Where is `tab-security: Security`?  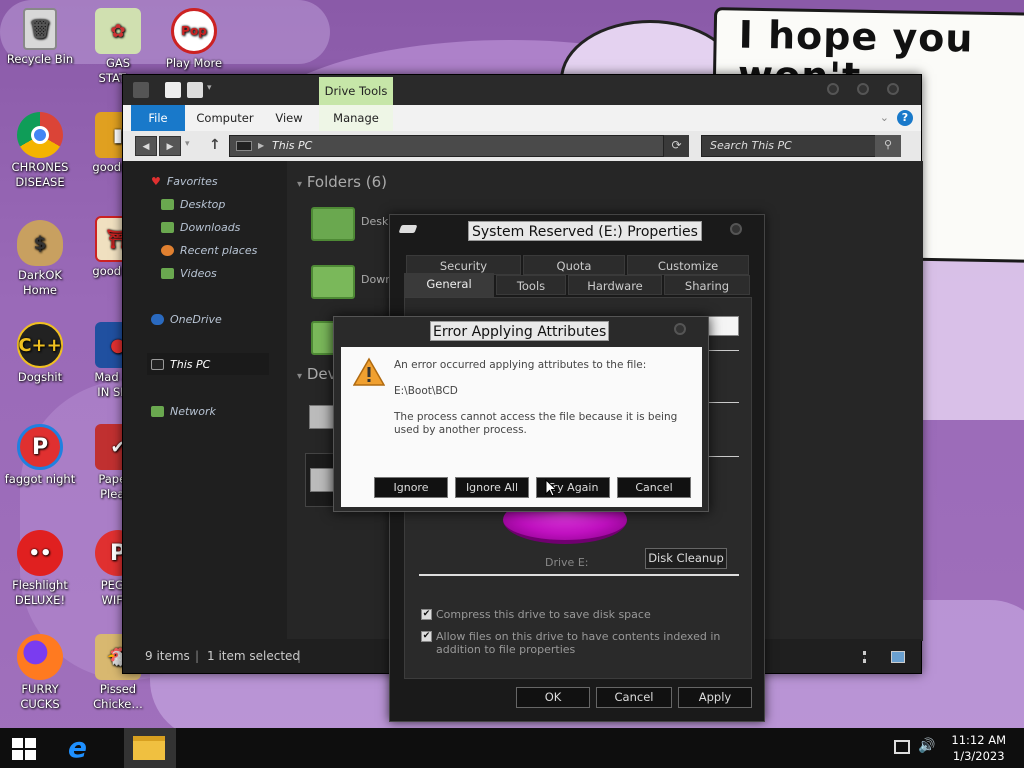 tab-security: Security is located at coordinates (463, 265).